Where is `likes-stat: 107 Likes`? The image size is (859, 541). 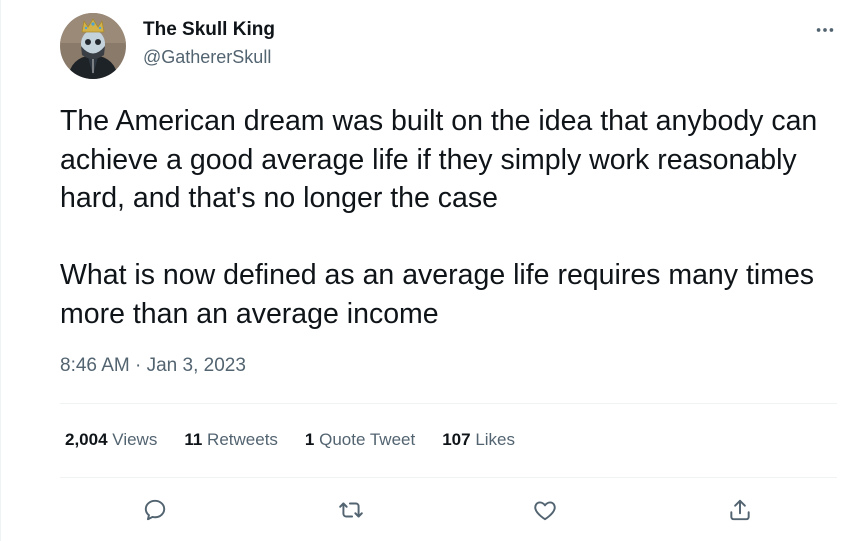 likes-stat: 107 Likes is located at coordinates (478, 440).